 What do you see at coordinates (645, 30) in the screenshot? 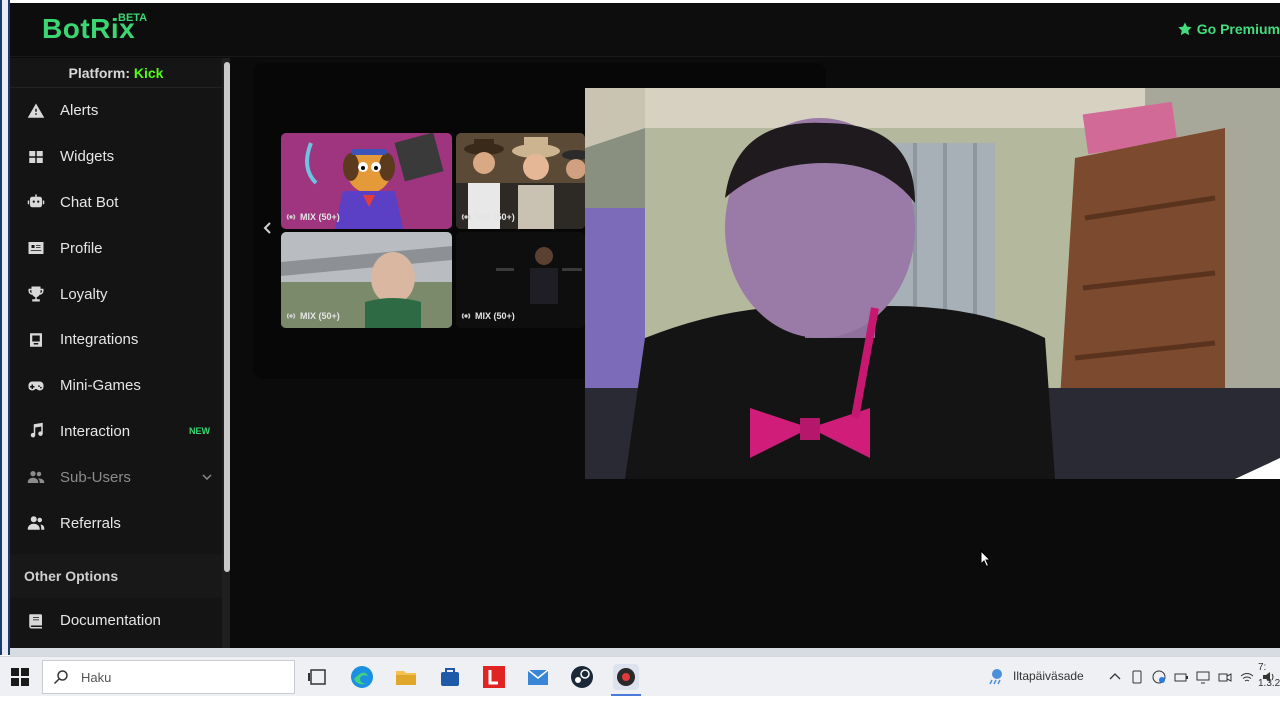
I see `top-bar: BotRix BETA Go Premium` at bounding box center [645, 30].